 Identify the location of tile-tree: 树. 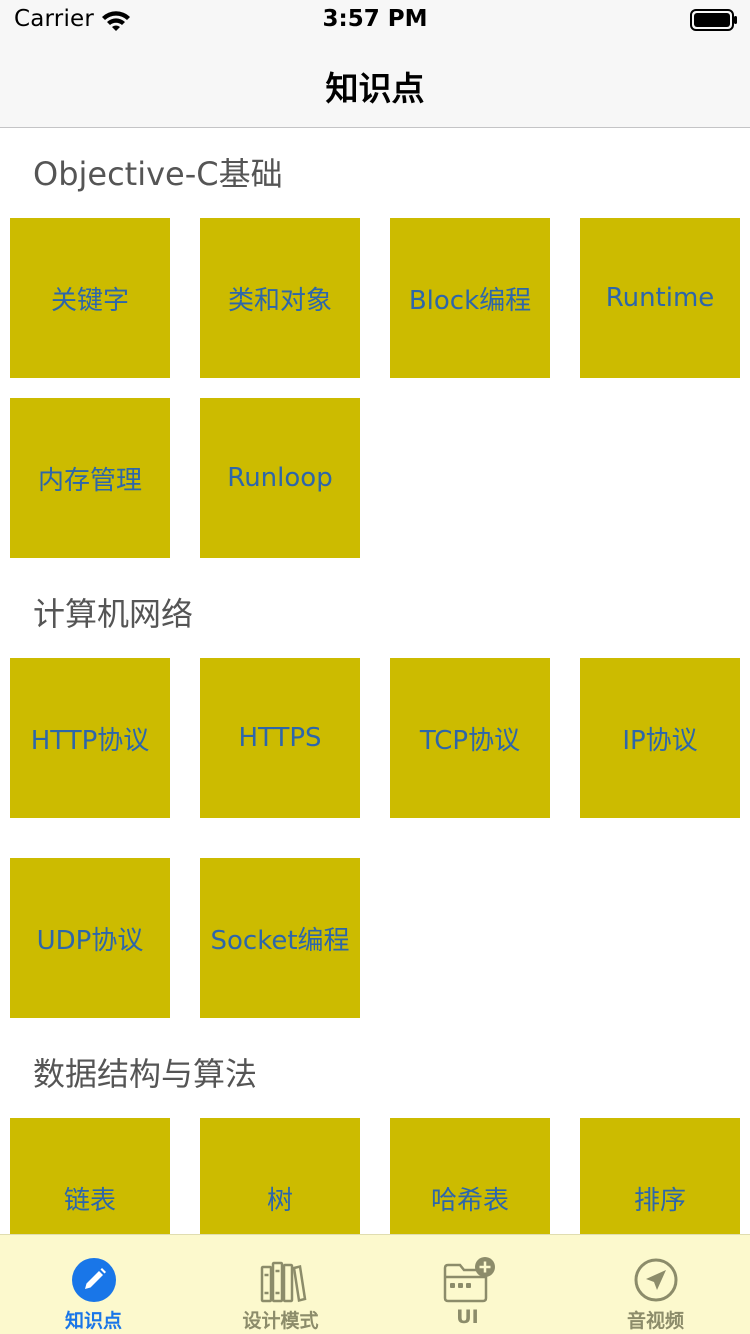
(280, 1176).